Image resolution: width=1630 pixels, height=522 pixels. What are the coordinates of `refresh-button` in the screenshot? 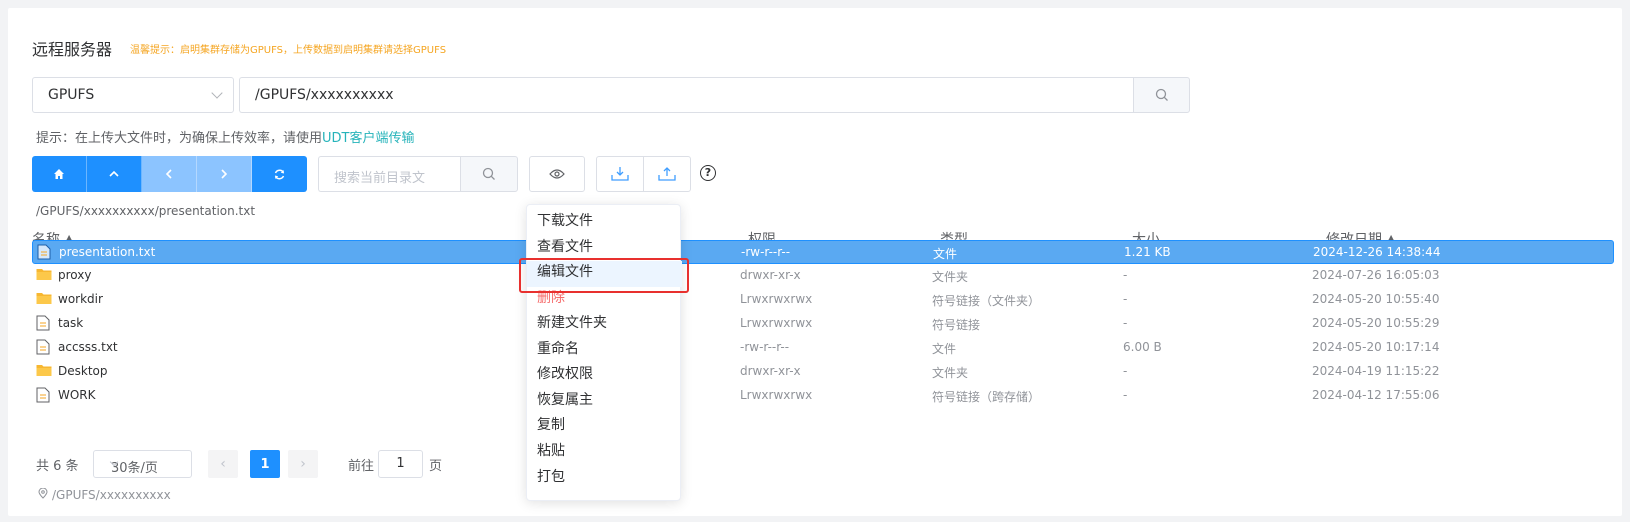 It's located at (279, 174).